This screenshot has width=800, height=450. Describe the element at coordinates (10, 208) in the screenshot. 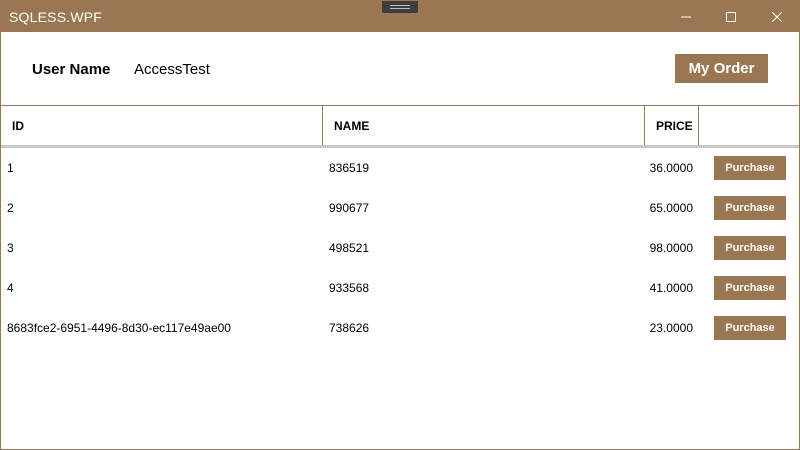

I see `cell-id: 2` at that location.